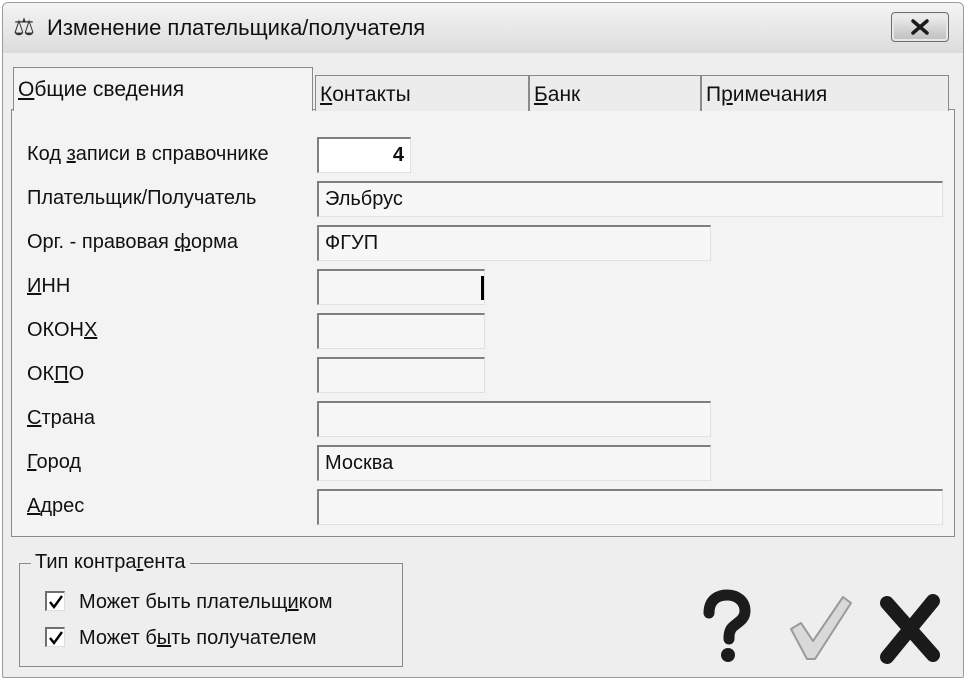 Image resolution: width=968 pixels, height=680 pixels. I want to click on counterparty-type-group, so click(211, 615).